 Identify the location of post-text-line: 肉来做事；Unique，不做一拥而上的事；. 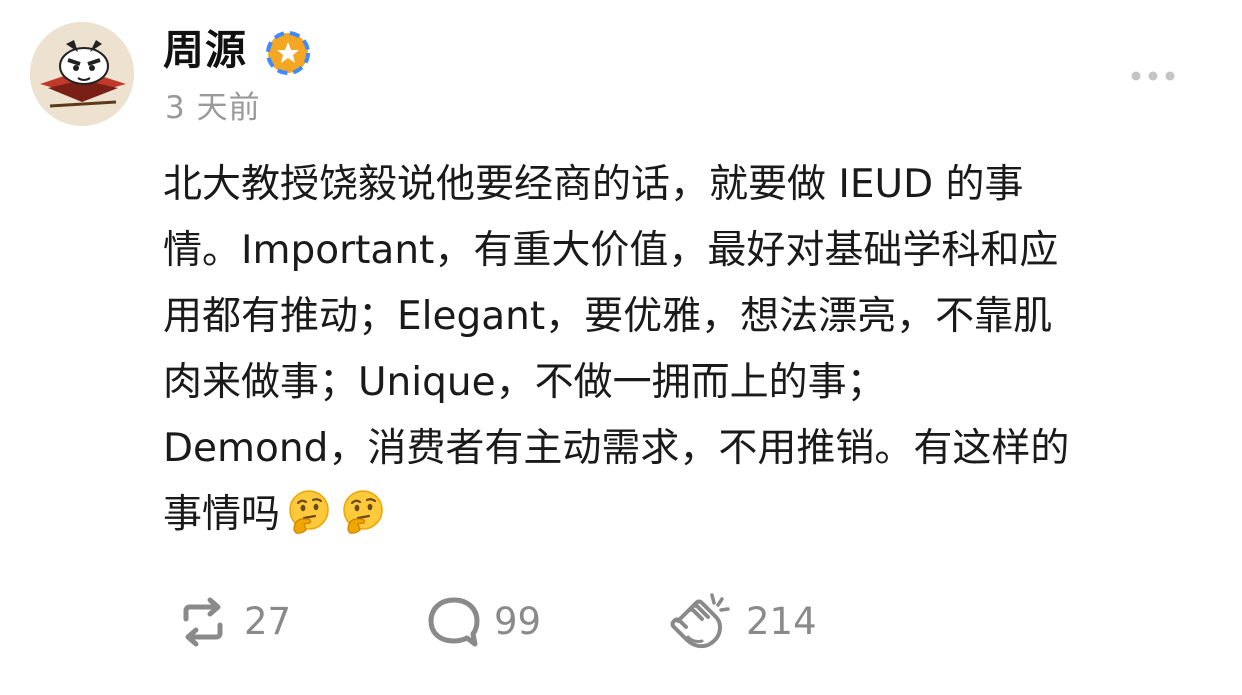
(524, 382).